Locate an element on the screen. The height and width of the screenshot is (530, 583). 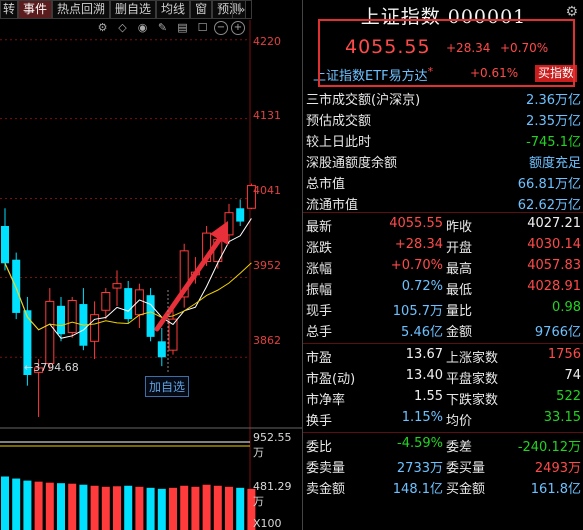
field-value: -4.59% is located at coordinates (420, 443).